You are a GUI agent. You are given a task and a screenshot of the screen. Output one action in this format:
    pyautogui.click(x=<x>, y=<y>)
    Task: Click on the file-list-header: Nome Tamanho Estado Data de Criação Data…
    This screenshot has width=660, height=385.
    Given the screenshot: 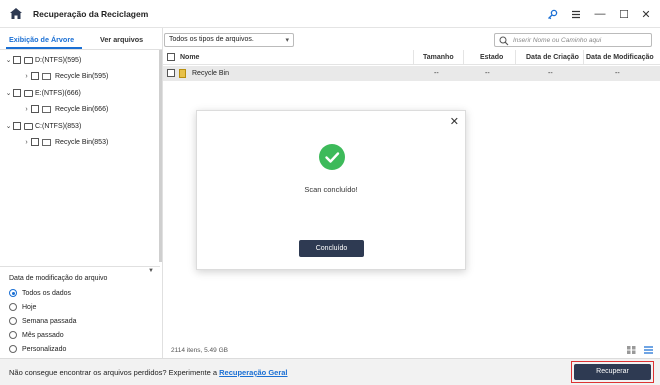 What is the action you would take?
    pyautogui.click(x=411, y=57)
    